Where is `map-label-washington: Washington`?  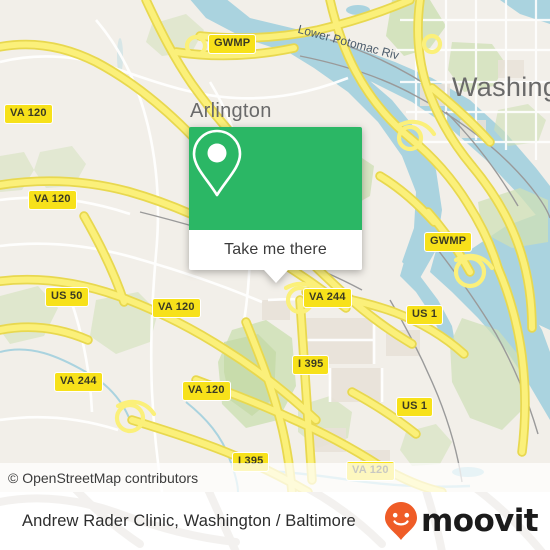 map-label-washington: Washington is located at coordinates (501, 87).